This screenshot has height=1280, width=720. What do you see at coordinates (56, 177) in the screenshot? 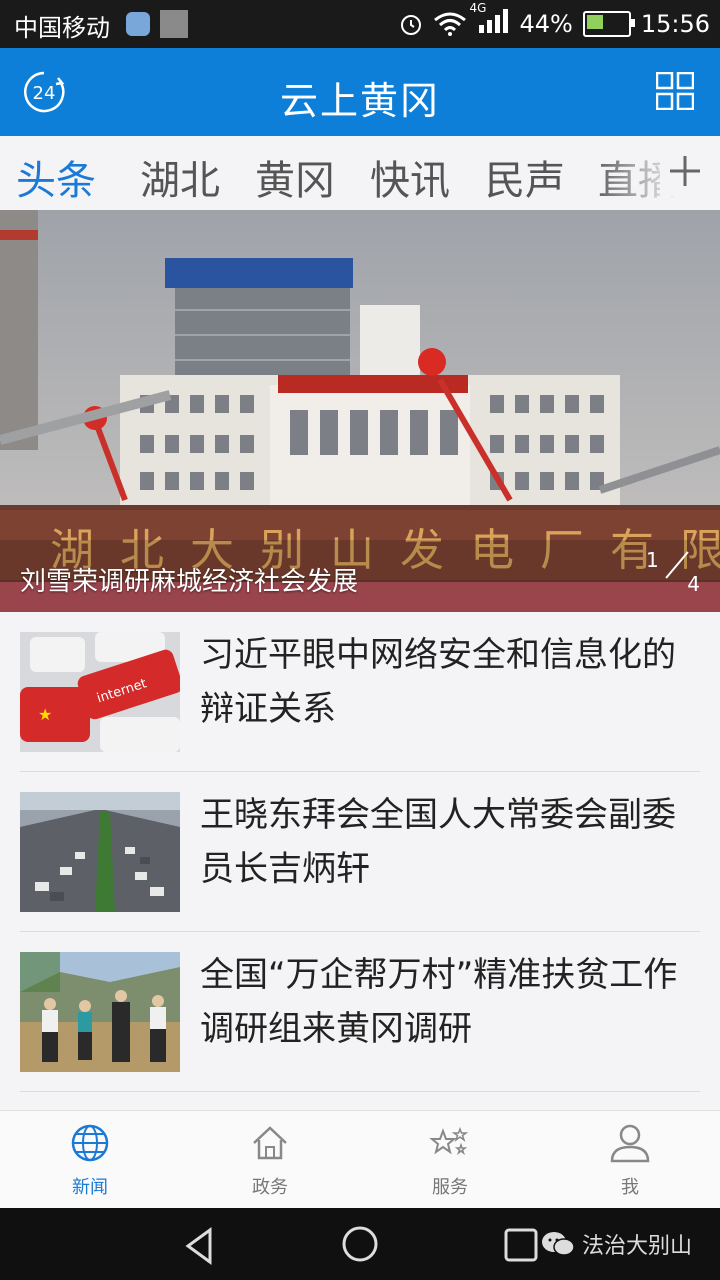
I see `tab-headline: 头条` at bounding box center [56, 177].